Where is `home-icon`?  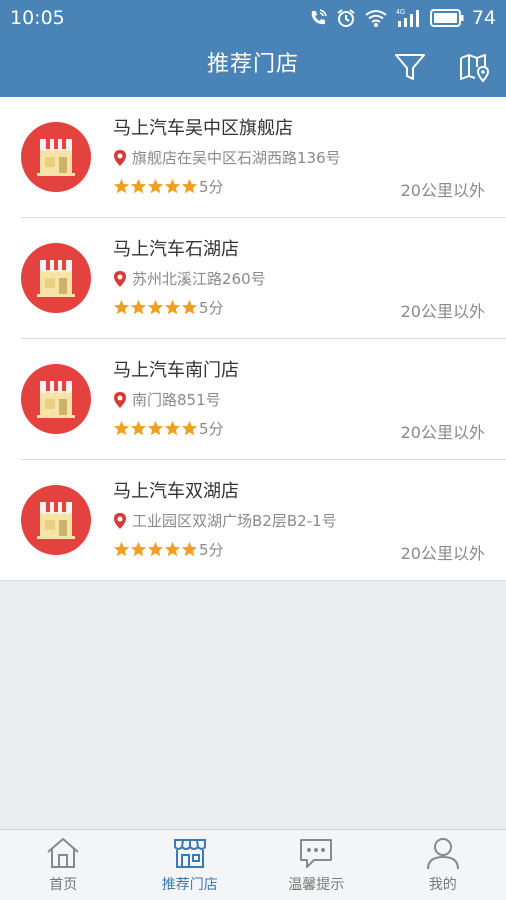
home-icon is located at coordinates (63, 853).